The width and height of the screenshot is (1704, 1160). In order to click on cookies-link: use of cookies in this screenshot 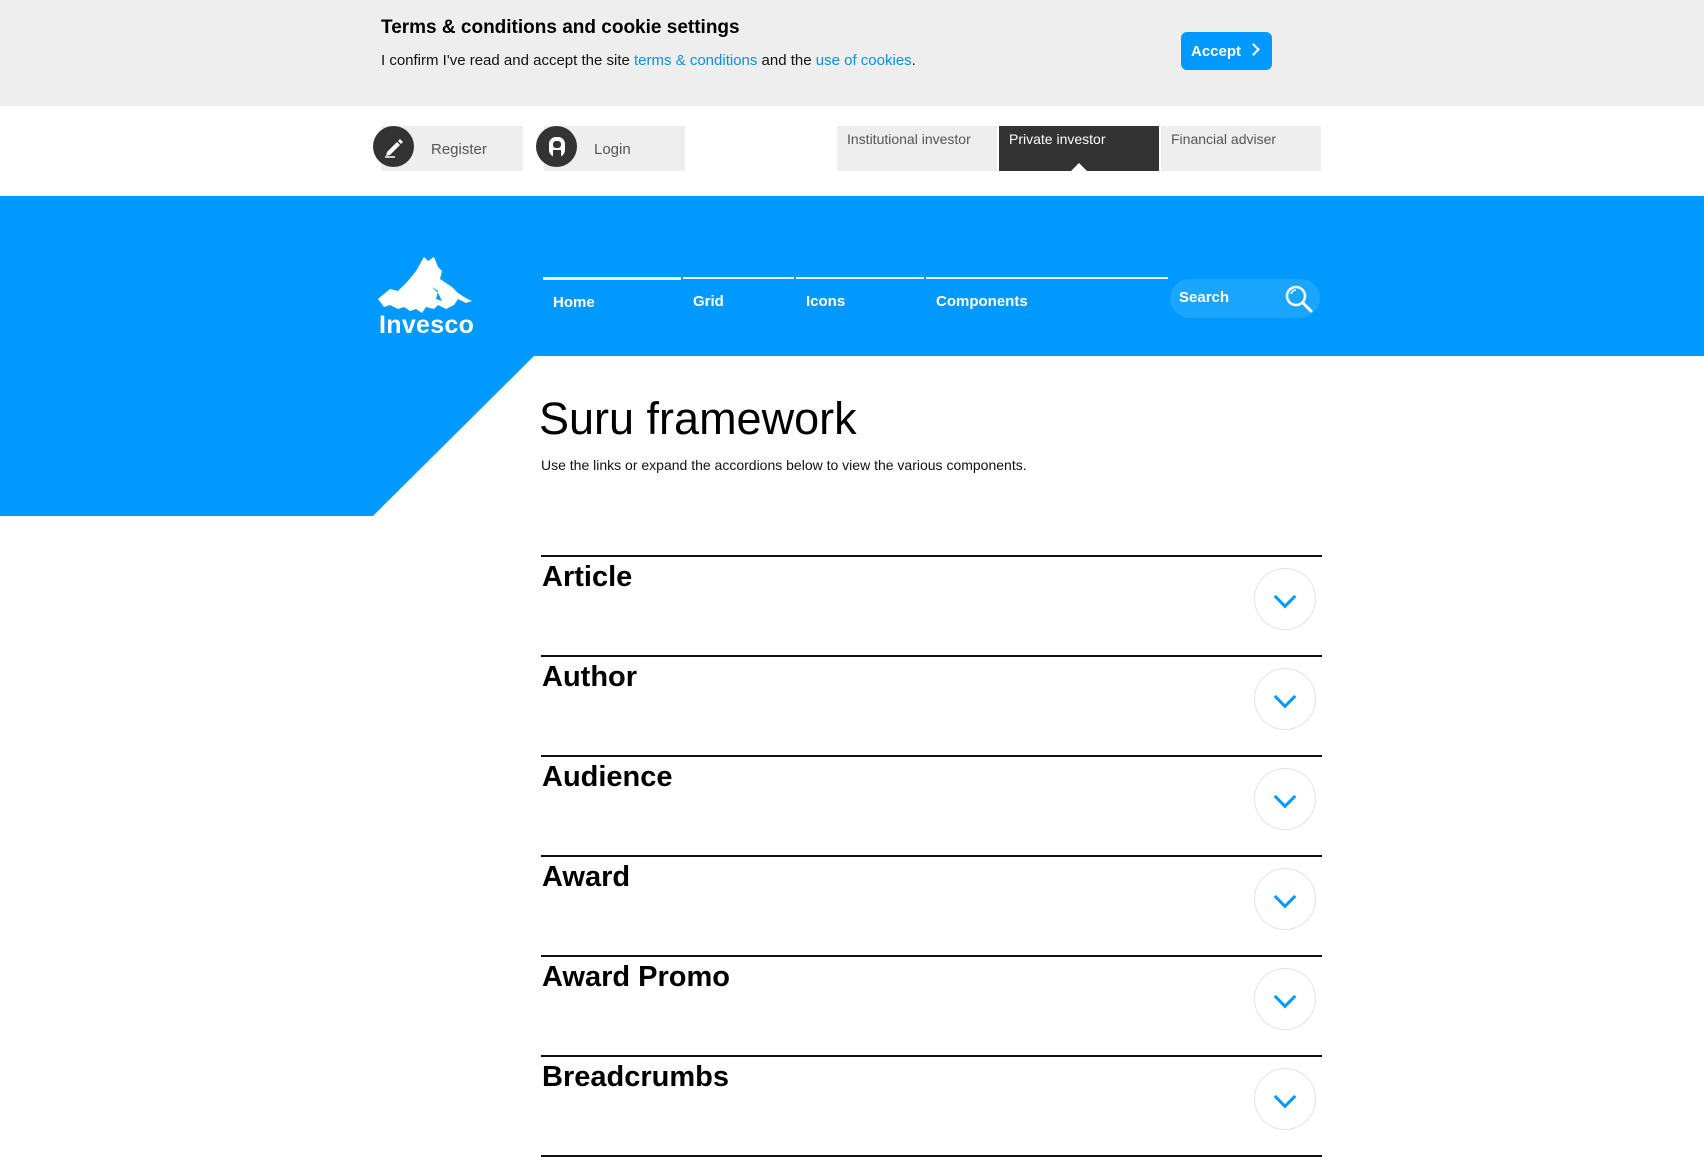, I will do `click(864, 60)`.